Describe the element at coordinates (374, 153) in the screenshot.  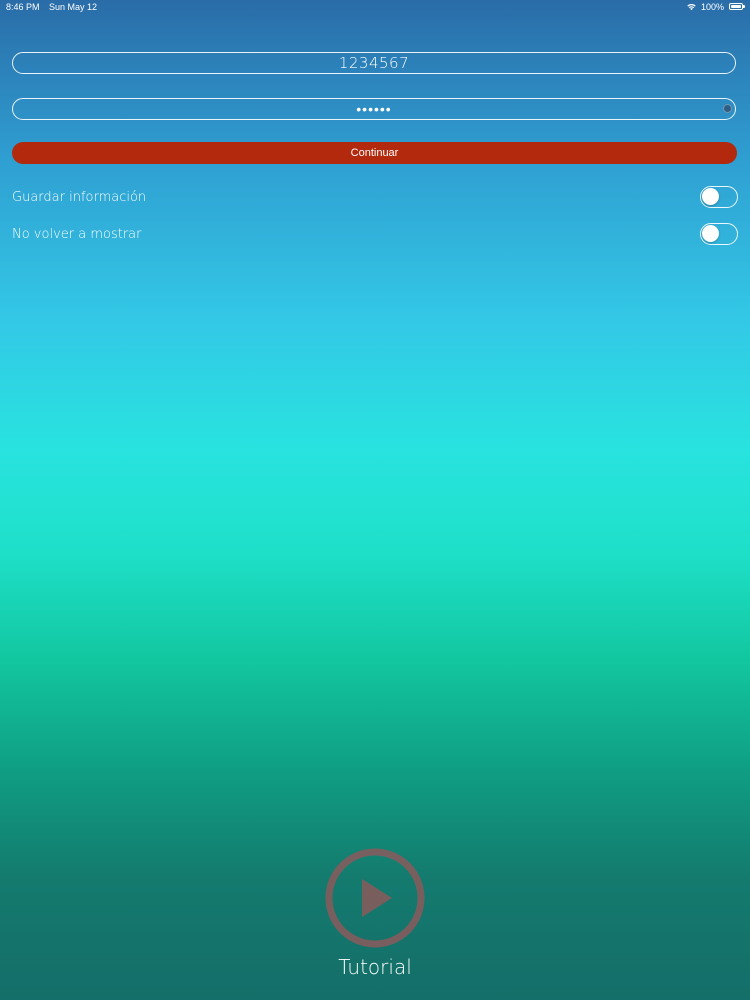
I see `continue-button: Continuar` at that location.